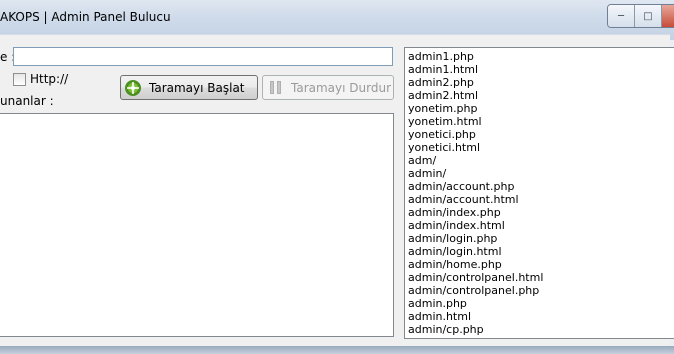 Image resolution: width=674 pixels, height=354 pixels. What do you see at coordinates (541, 199) in the screenshot?
I see `path-item: admin/account.html` at bounding box center [541, 199].